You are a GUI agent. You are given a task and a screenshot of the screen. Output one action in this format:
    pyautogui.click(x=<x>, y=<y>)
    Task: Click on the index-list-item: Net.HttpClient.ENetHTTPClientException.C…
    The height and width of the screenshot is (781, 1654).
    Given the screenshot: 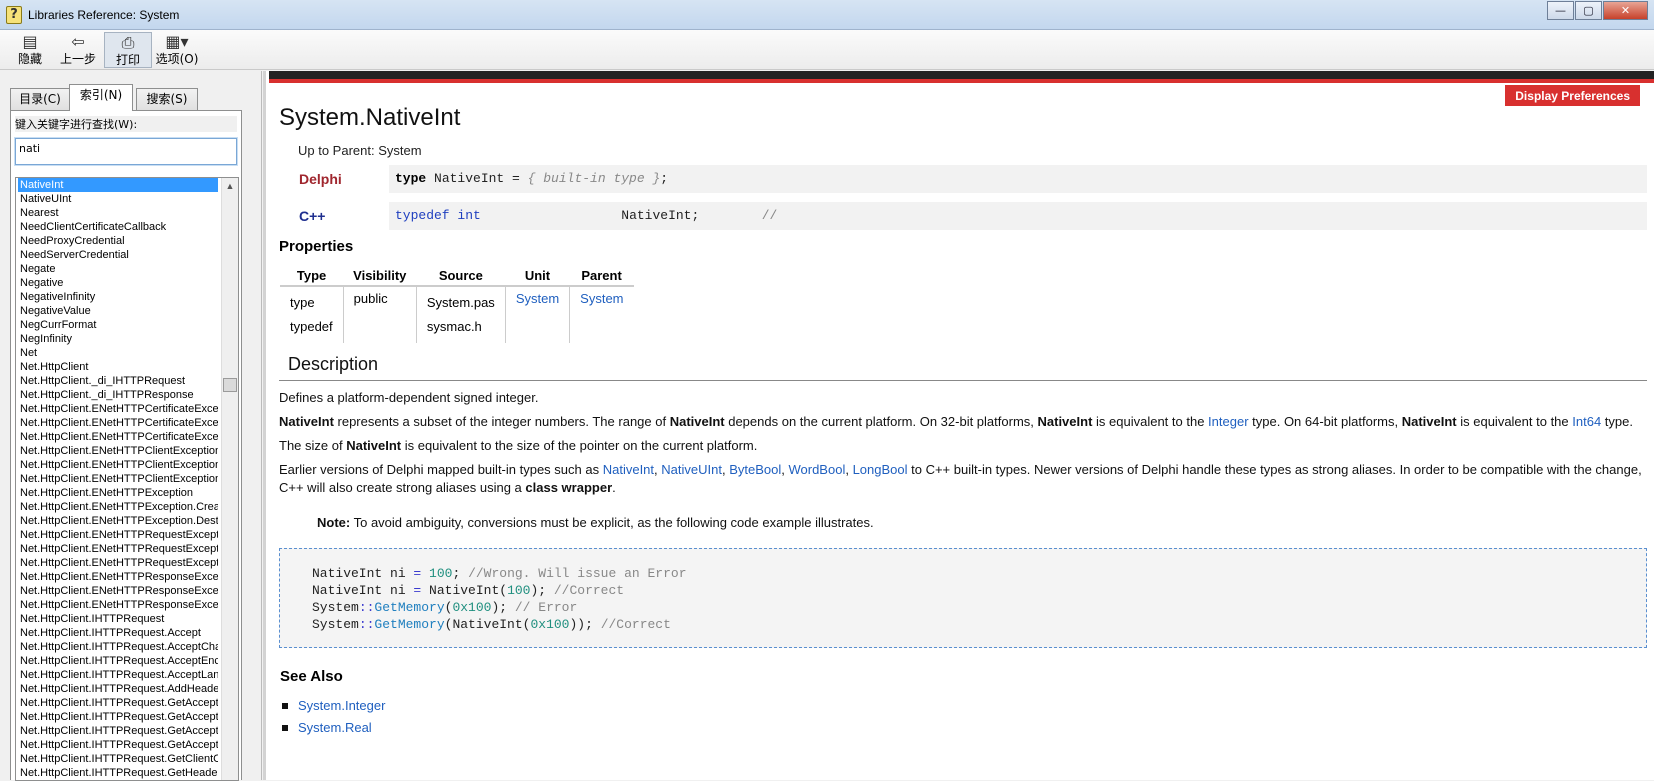 What is the action you would take?
    pyautogui.click(x=118, y=465)
    